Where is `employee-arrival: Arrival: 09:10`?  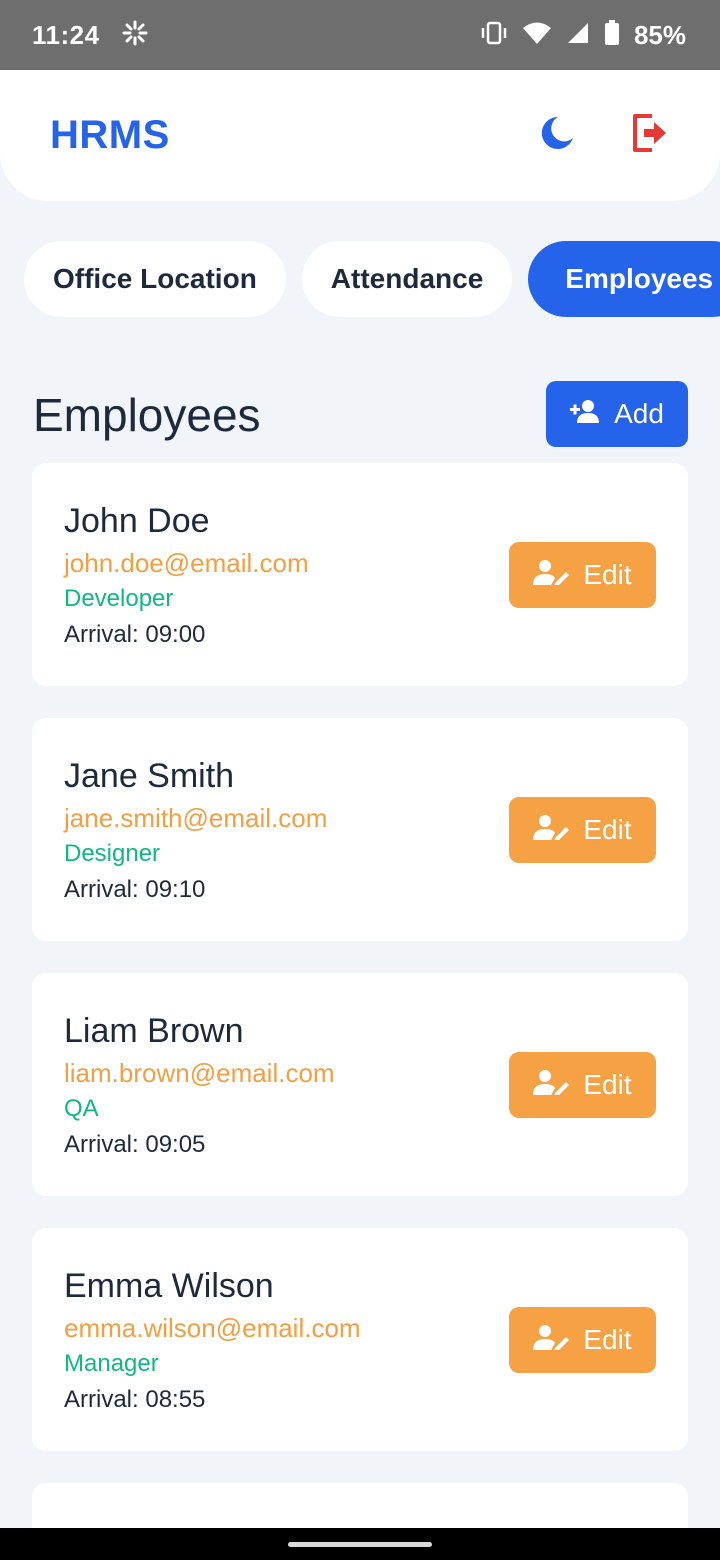
employee-arrival: Arrival: 09:10 is located at coordinates (135, 889).